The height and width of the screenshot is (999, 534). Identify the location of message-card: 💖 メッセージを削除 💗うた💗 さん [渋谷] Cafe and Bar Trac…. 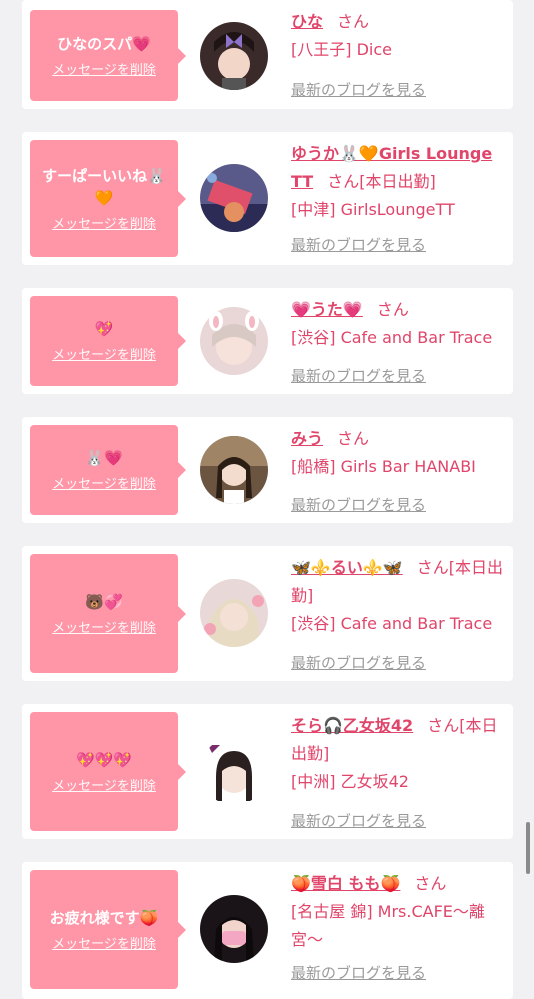
(267, 341).